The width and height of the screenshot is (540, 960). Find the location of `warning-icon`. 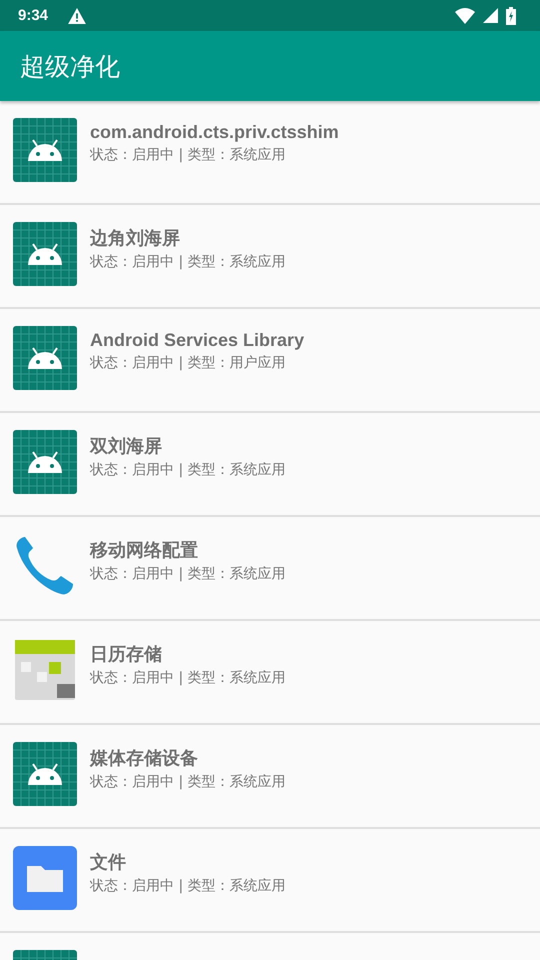

warning-icon is located at coordinates (77, 16).